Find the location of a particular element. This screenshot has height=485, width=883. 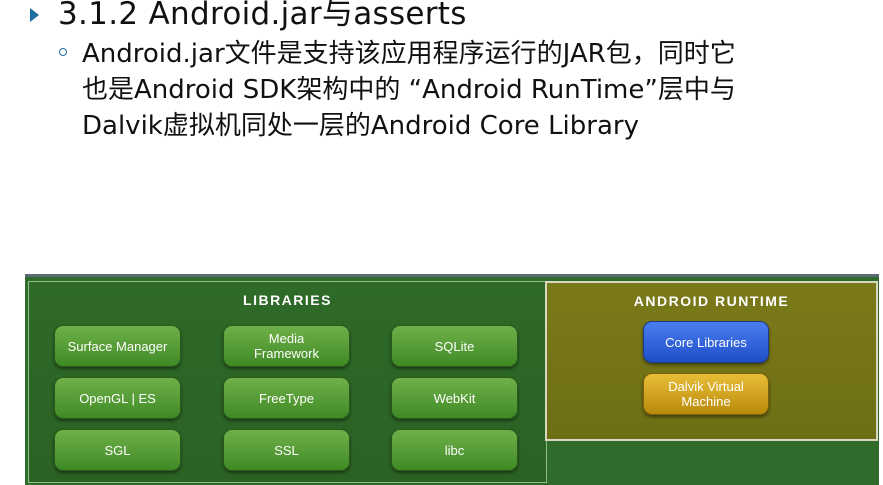

library-label: FreeType is located at coordinates (286, 398).